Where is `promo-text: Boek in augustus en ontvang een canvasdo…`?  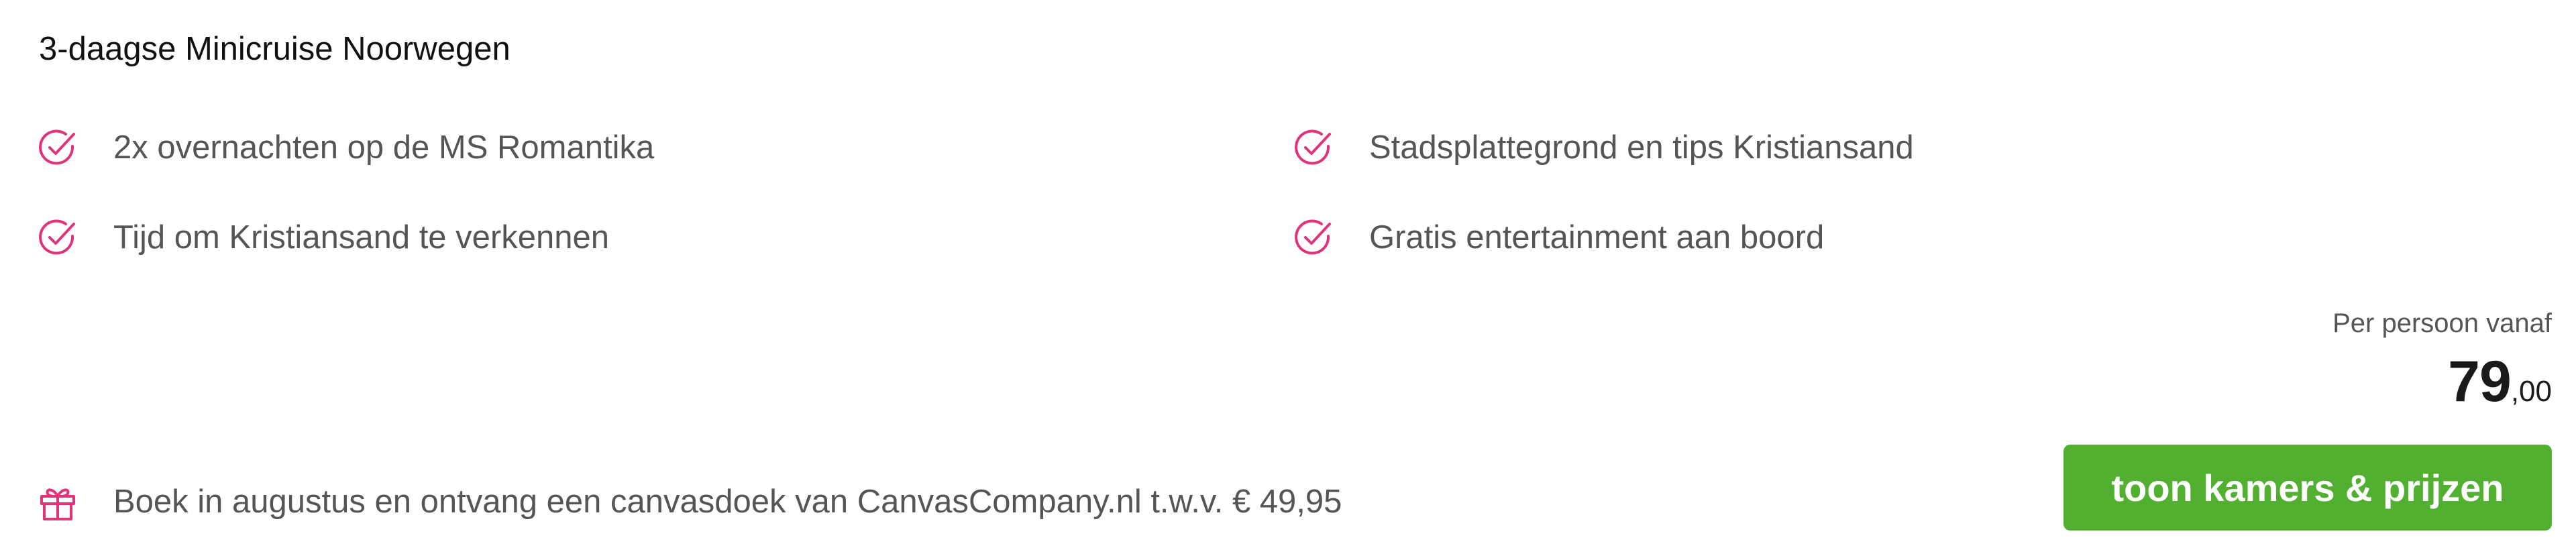 promo-text: Boek in augustus en ontvang een canvasdo… is located at coordinates (727, 501).